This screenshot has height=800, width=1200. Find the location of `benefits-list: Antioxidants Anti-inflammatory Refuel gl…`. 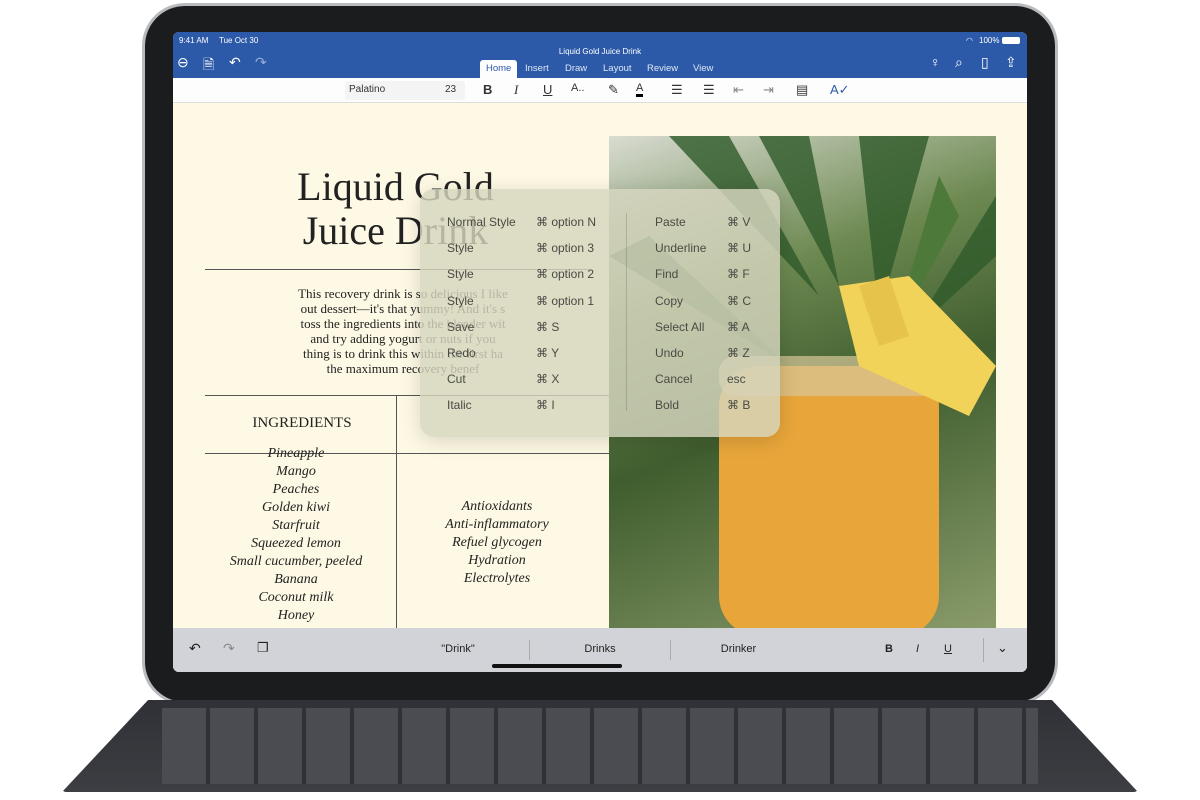

benefits-list: Antioxidants Anti-inflammatory Refuel gl… is located at coordinates (497, 543).